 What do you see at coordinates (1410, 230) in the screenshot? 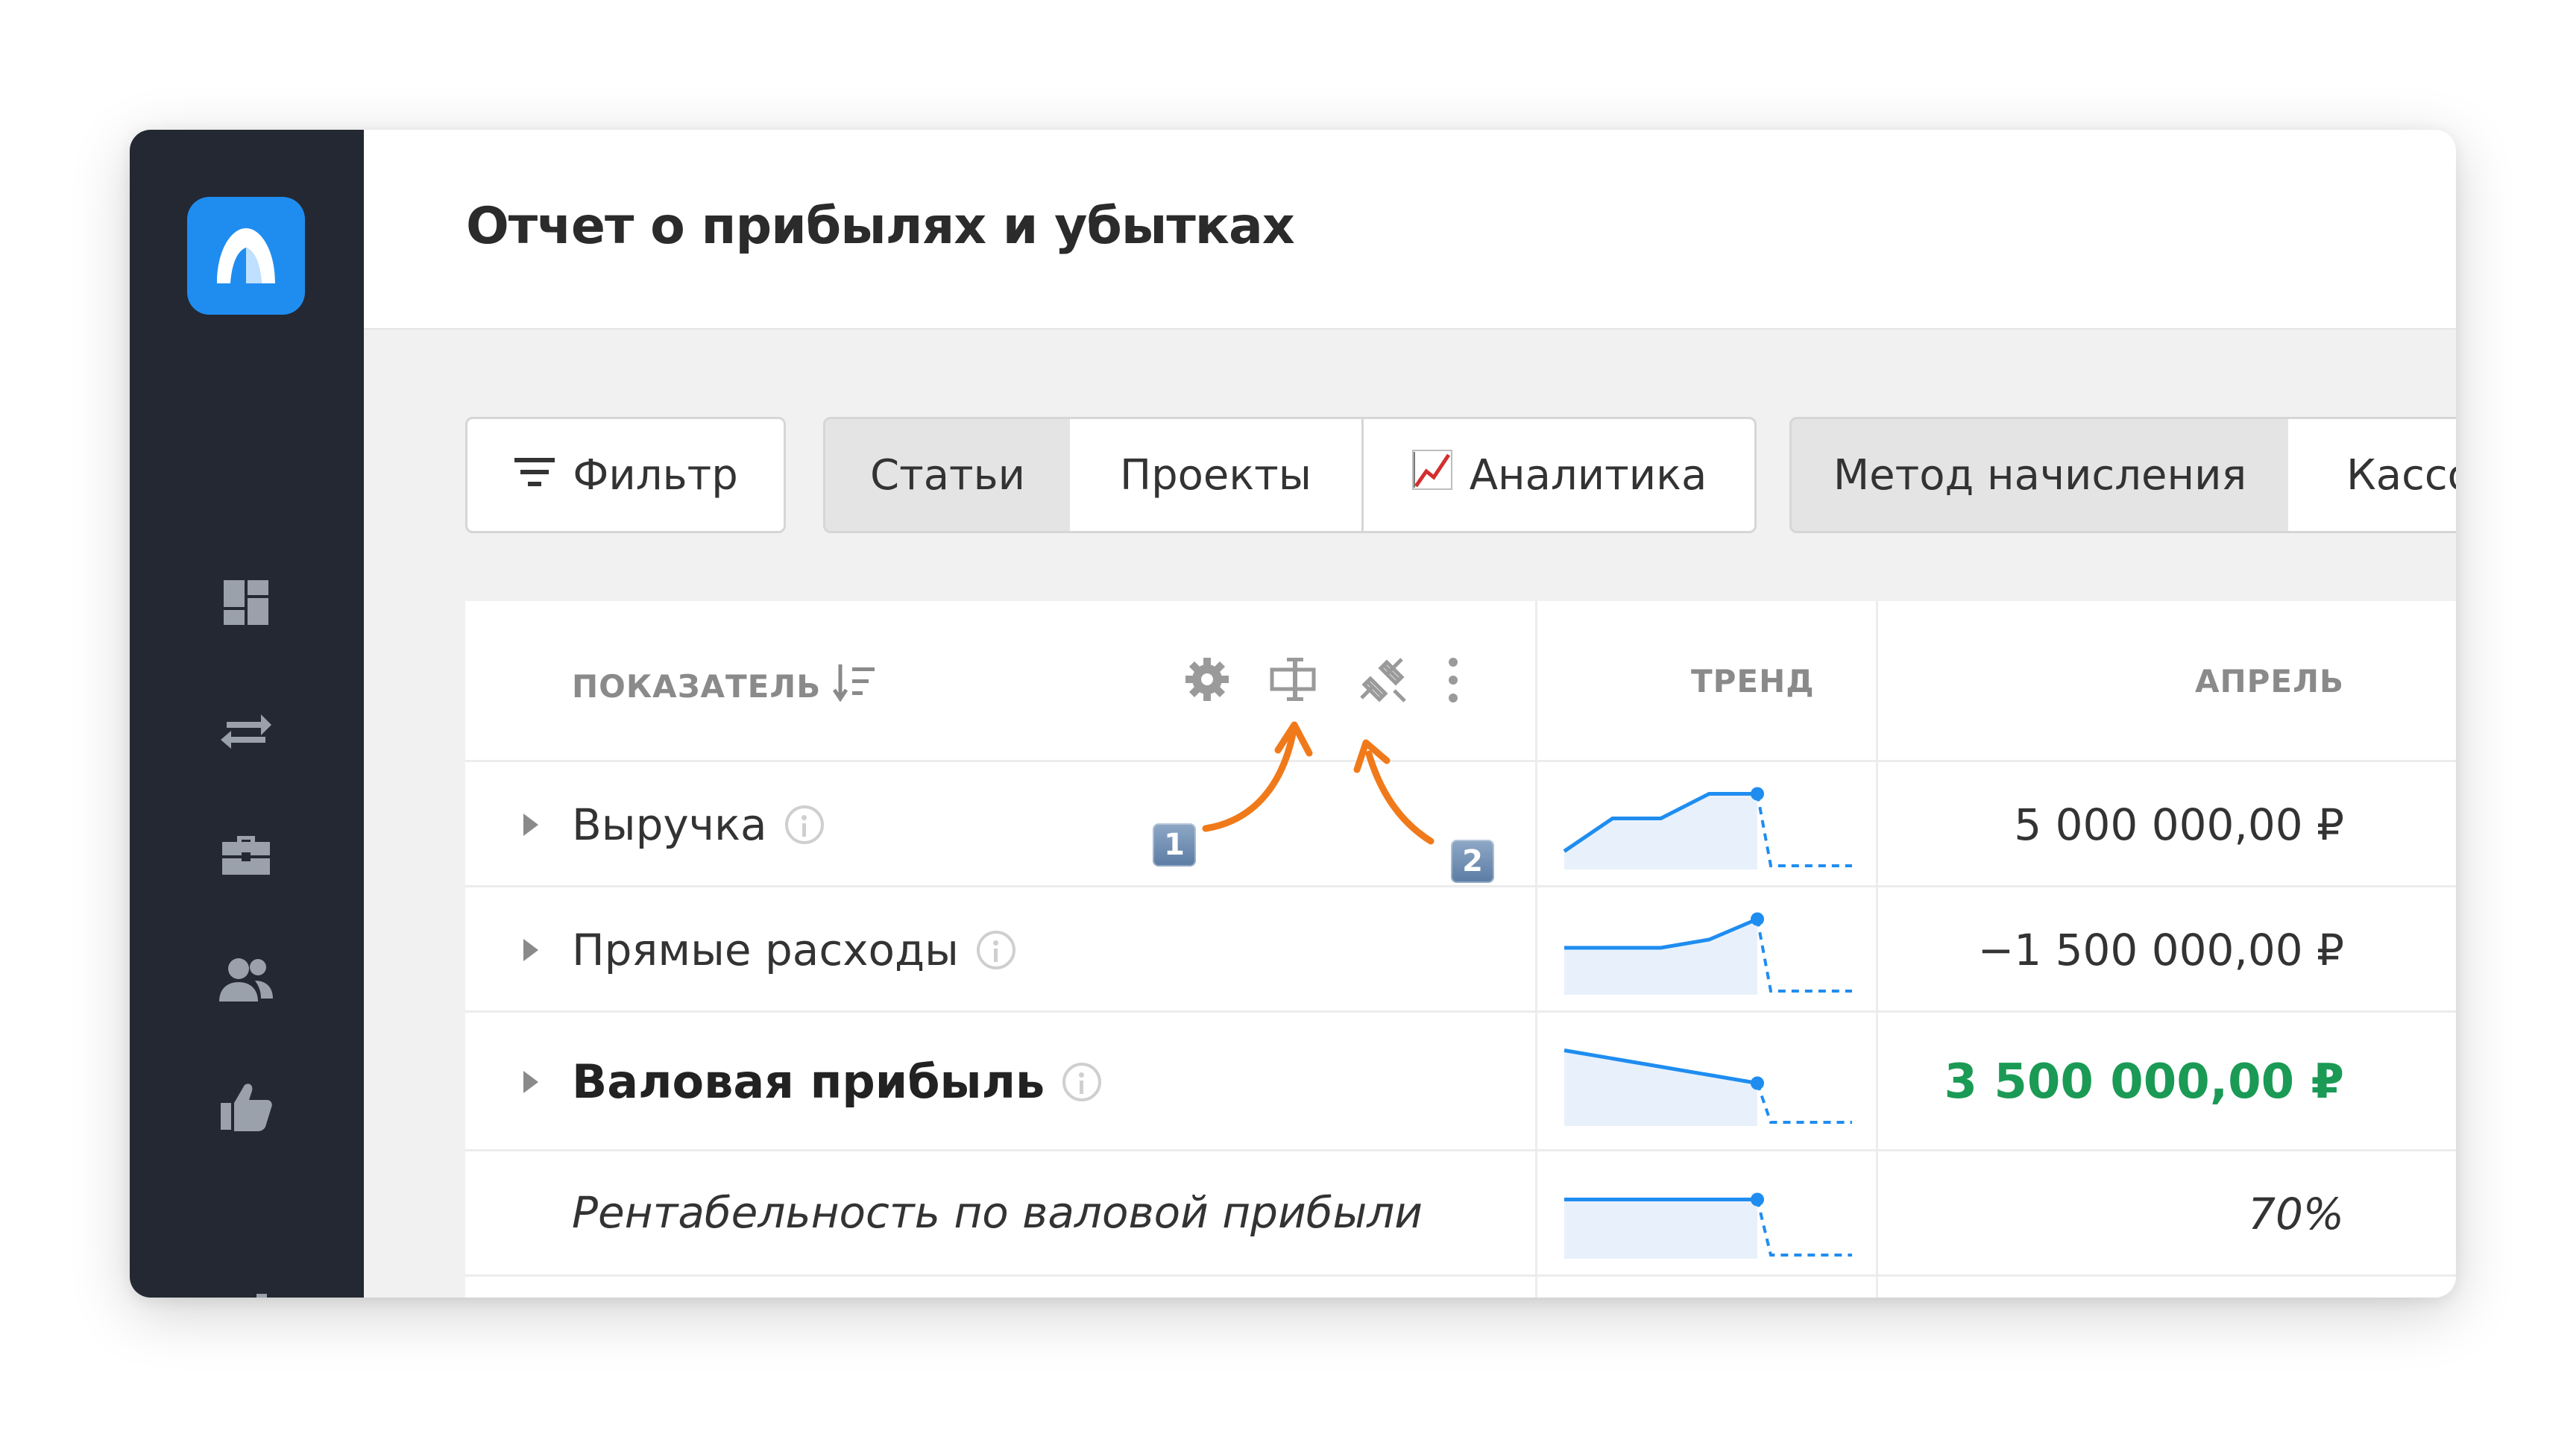
I see `page-header: Отчет о прибылях и убытках` at bounding box center [1410, 230].